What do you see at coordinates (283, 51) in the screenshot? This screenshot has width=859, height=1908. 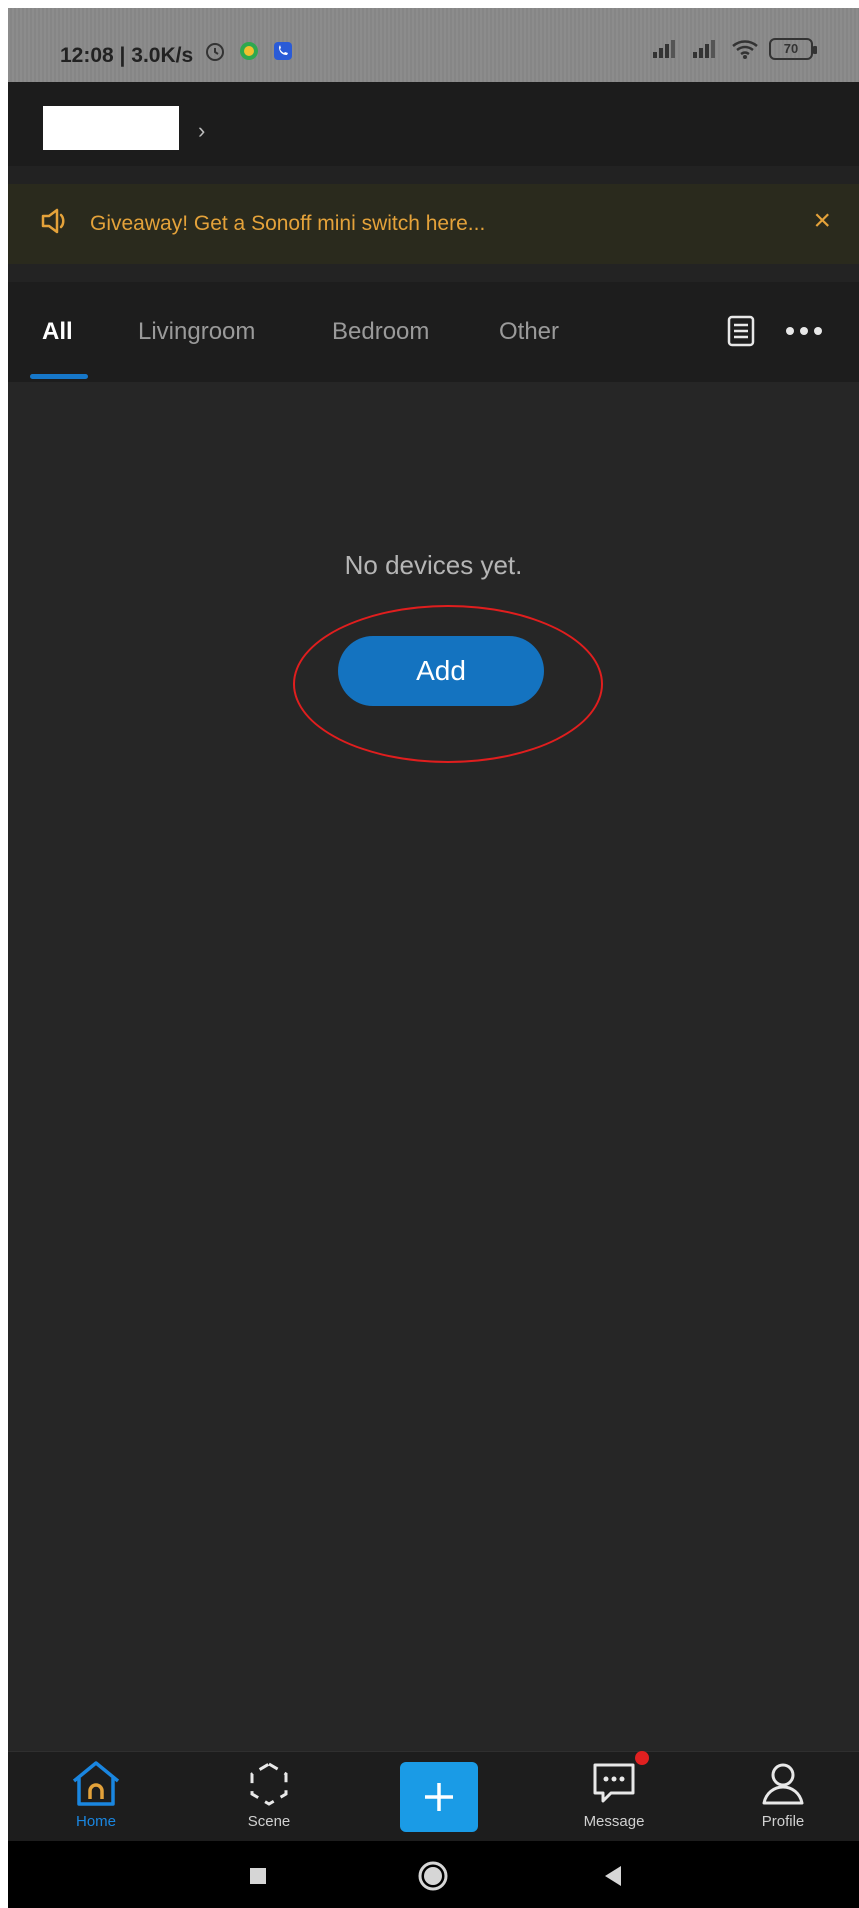 I see `phone-app-icon` at bounding box center [283, 51].